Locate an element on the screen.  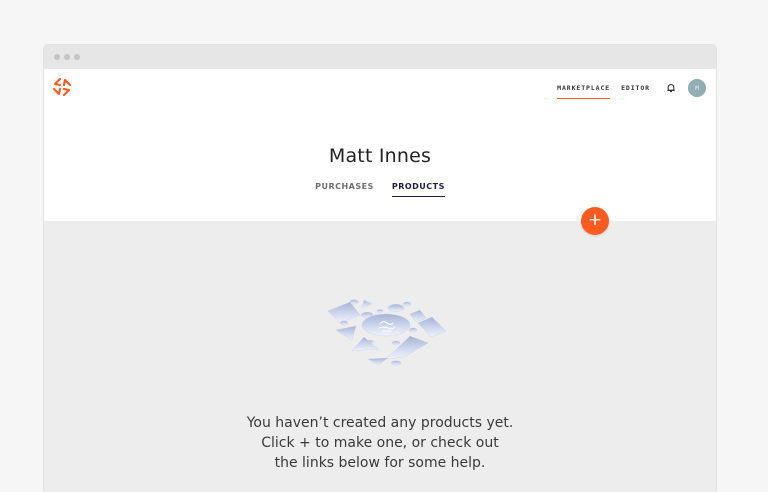
empty-state-line: Click + to make one, or check out is located at coordinates (380, 443).